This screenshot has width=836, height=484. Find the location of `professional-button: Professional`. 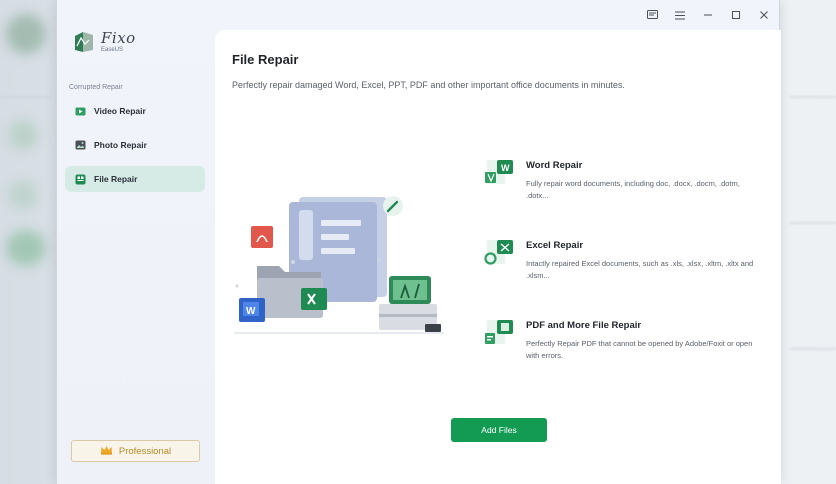

professional-button: Professional is located at coordinates (135, 451).